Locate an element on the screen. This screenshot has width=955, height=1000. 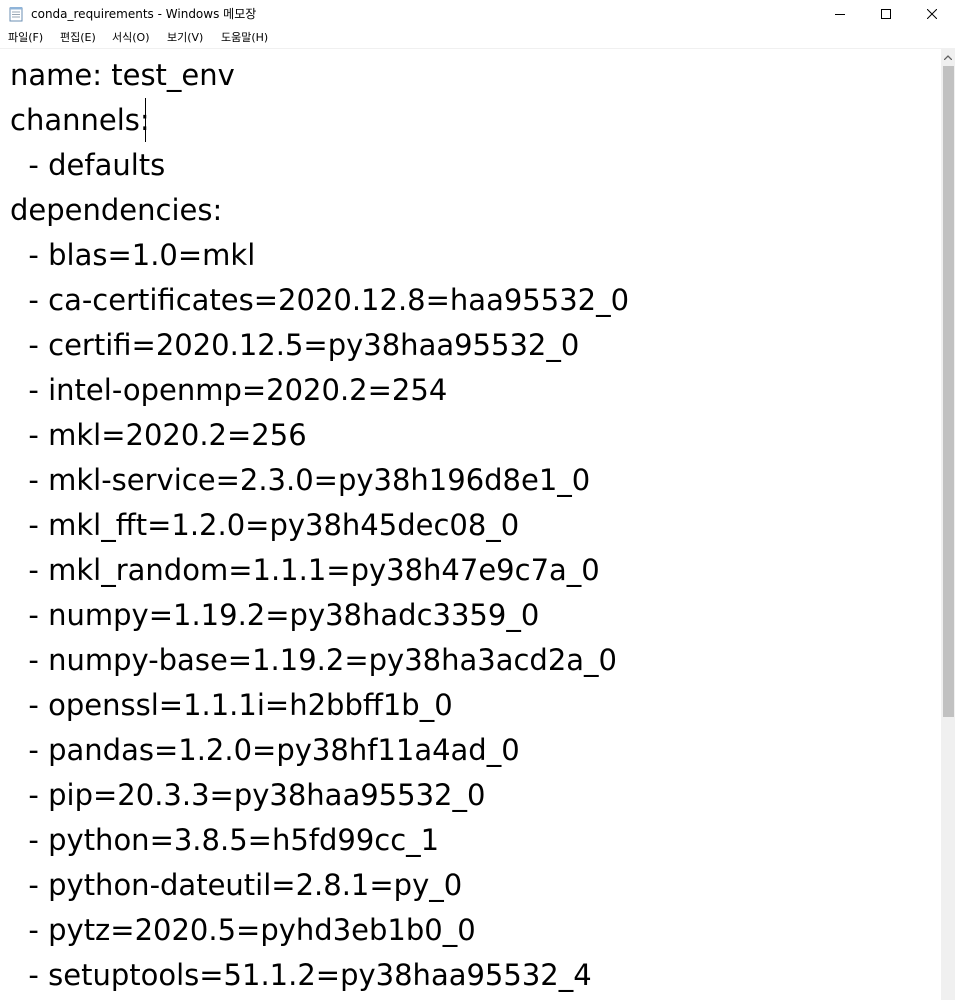
menu-view: 보기(V) is located at coordinates (185, 38).